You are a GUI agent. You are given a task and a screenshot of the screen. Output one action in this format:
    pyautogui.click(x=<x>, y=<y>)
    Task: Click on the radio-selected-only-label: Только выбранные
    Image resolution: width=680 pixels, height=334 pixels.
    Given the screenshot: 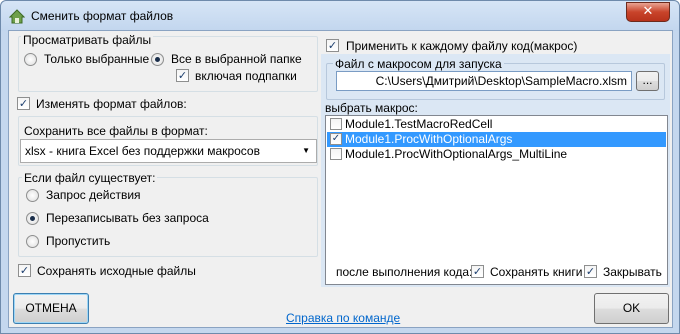 What is the action you would take?
    pyautogui.click(x=97, y=59)
    